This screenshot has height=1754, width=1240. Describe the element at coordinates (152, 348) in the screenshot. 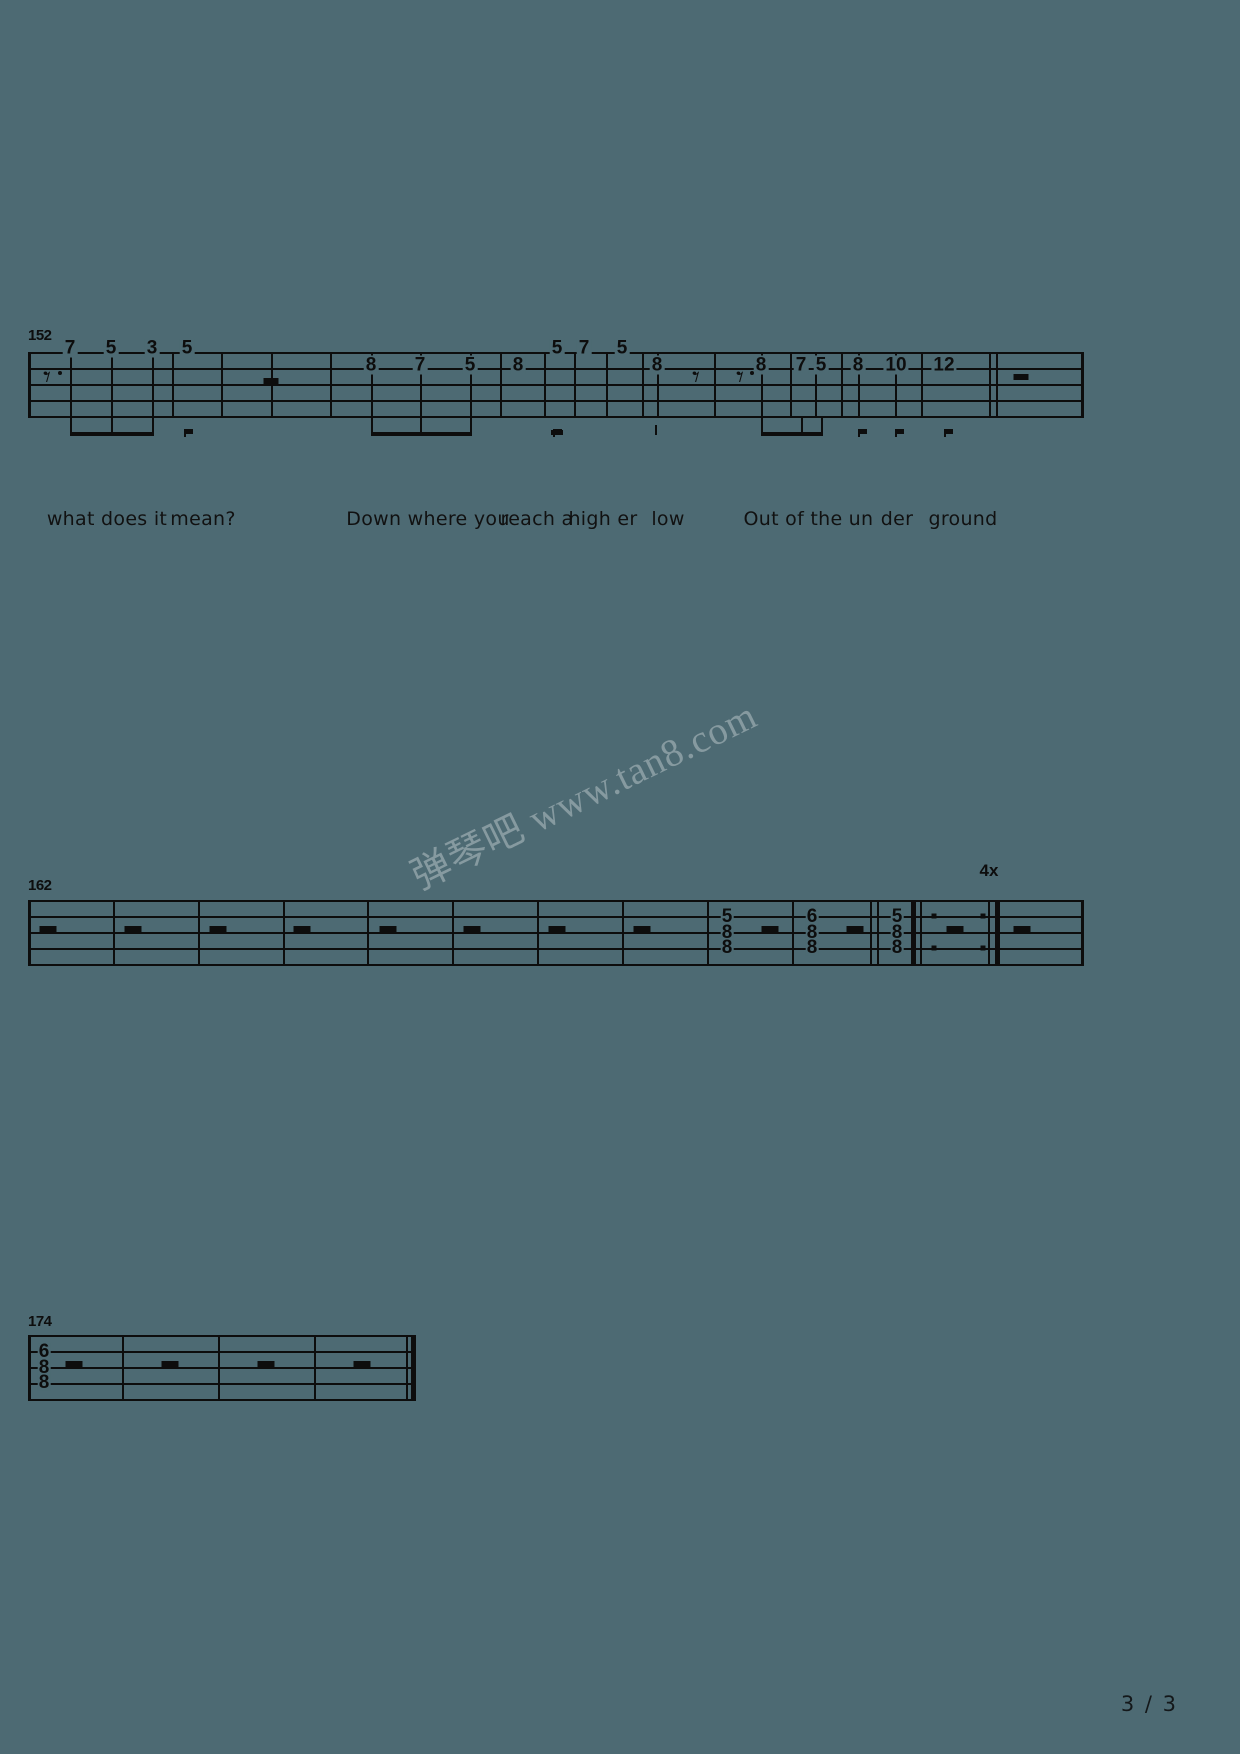

I see `tab-fret-number: 3` at that location.